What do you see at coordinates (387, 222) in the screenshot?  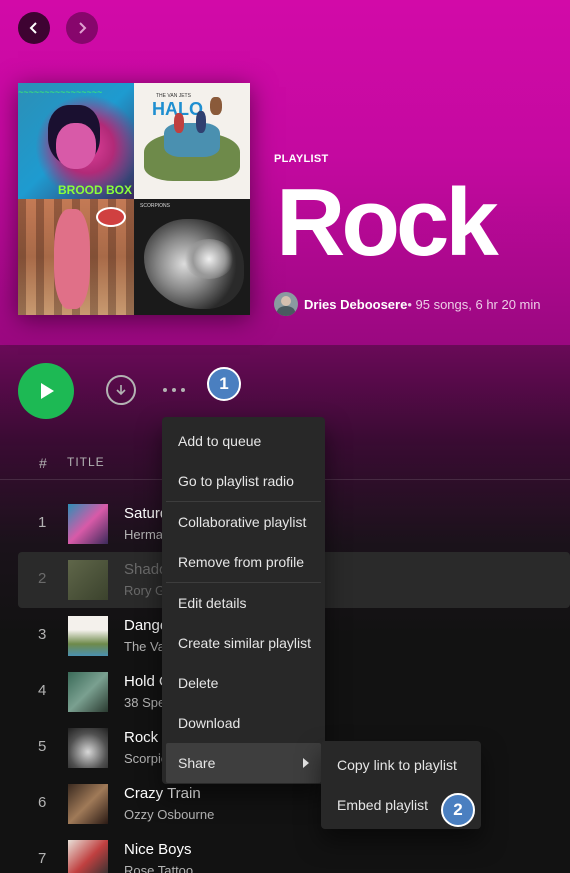 I see `playlist-title: Rock` at bounding box center [387, 222].